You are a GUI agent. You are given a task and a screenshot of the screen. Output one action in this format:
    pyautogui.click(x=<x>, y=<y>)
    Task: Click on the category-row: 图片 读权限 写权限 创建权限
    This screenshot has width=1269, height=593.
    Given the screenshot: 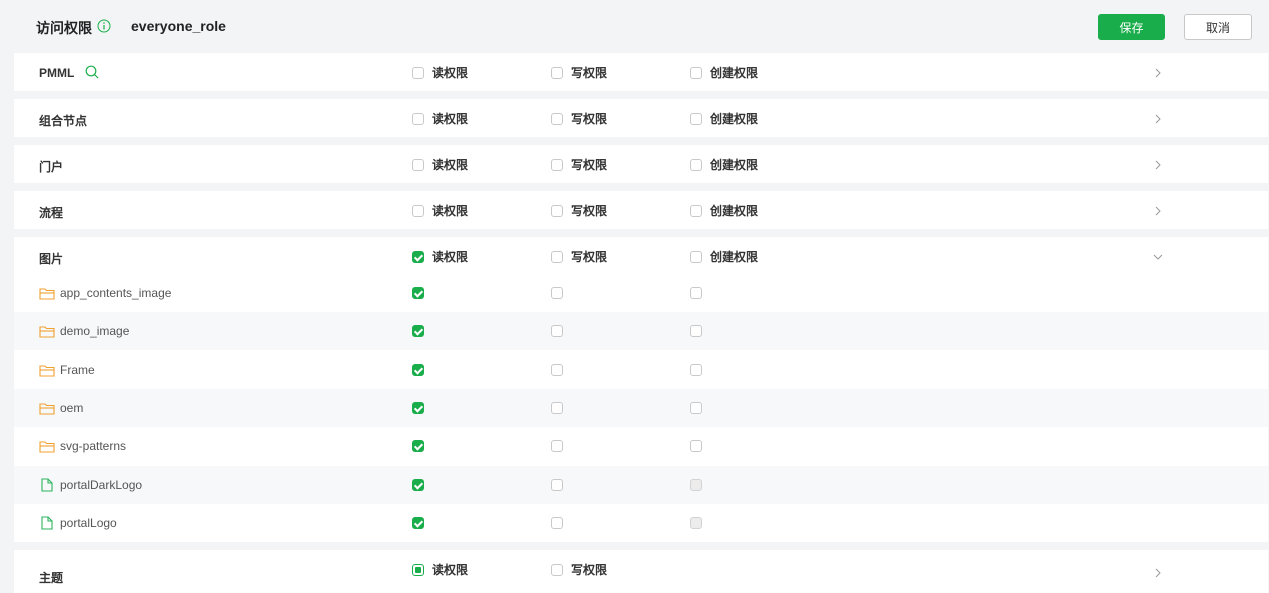 What is the action you would take?
    pyautogui.click(x=641, y=257)
    